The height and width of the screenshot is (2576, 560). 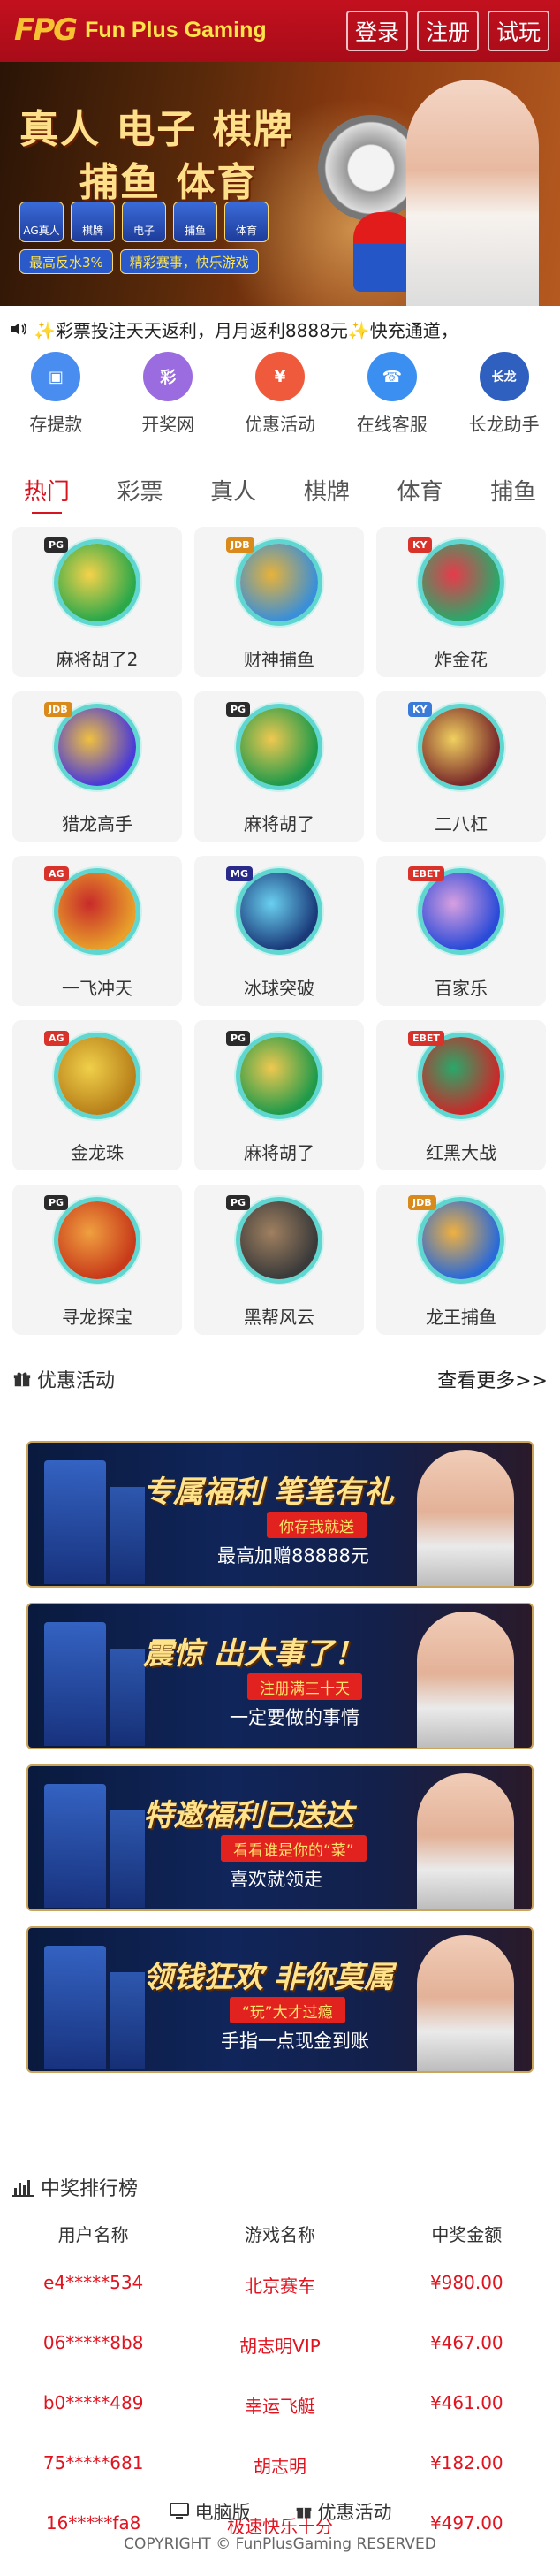 I want to click on promotion-banner: 领钱狂欢 非你莫属 “玩”大才过瘾 手指一点现金到账, so click(x=280, y=1999).